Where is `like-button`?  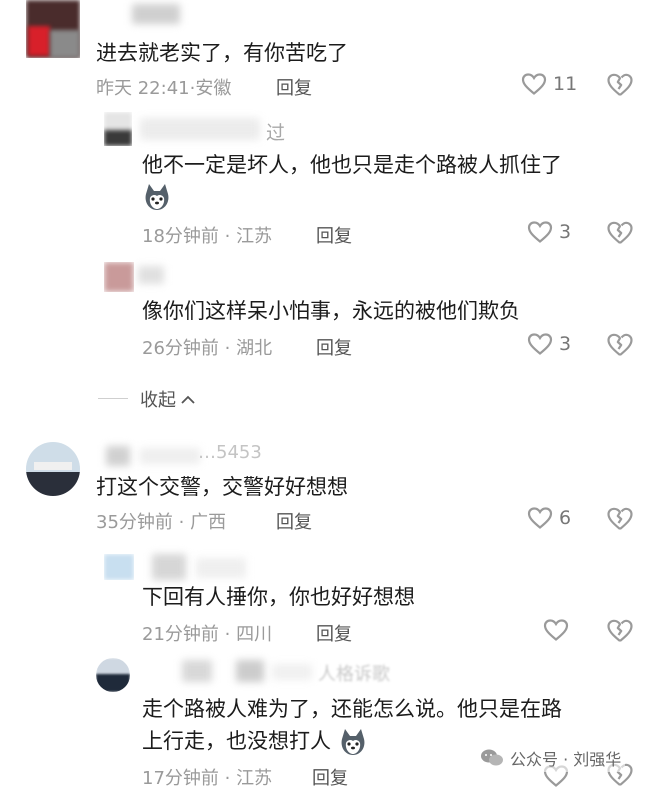 like-button is located at coordinates (556, 630).